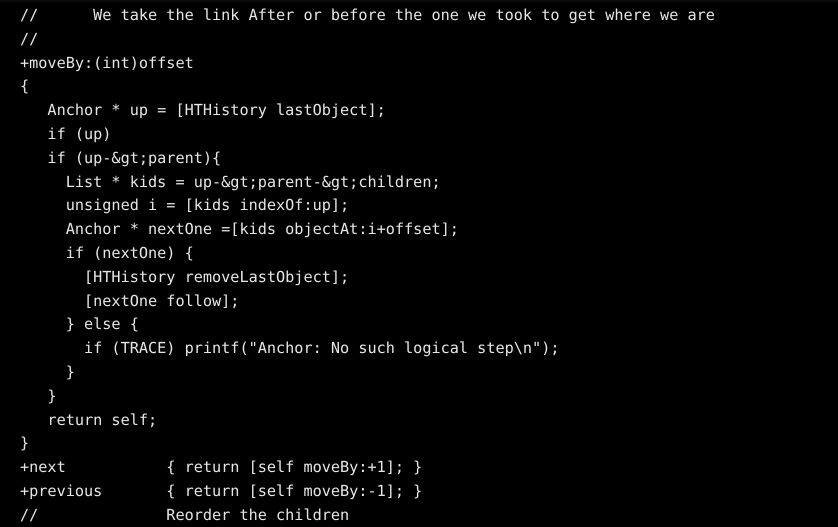 This screenshot has height=527, width=838. Describe the element at coordinates (121, 157) in the screenshot. I see `code-line: if (up-&gt;parent){` at that location.